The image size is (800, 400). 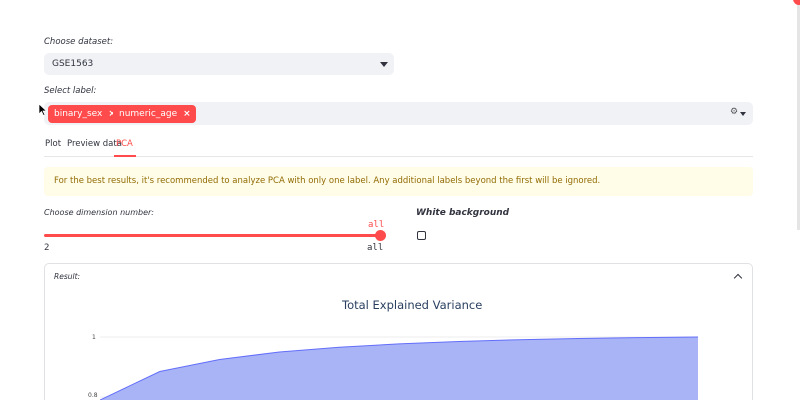 What do you see at coordinates (375, 248) in the screenshot?
I see `slider-max-label: all` at bounding box center [375, 248].